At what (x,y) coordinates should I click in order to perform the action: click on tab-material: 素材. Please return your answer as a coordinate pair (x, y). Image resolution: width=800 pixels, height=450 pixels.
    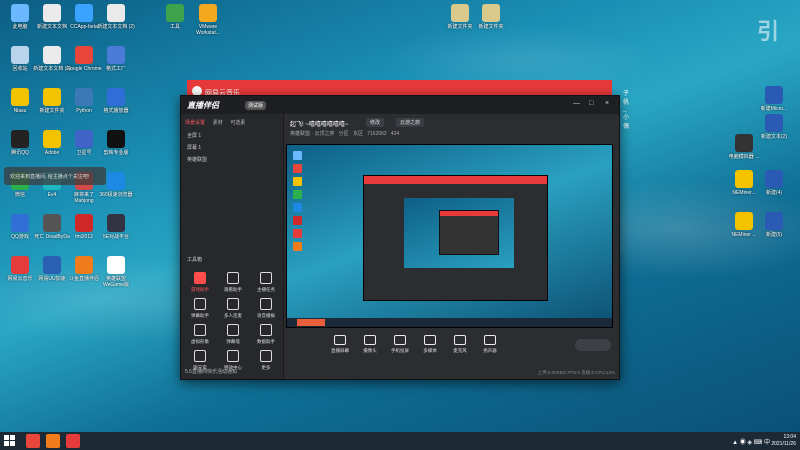
    Looking at the image, I should click on (218, 122).